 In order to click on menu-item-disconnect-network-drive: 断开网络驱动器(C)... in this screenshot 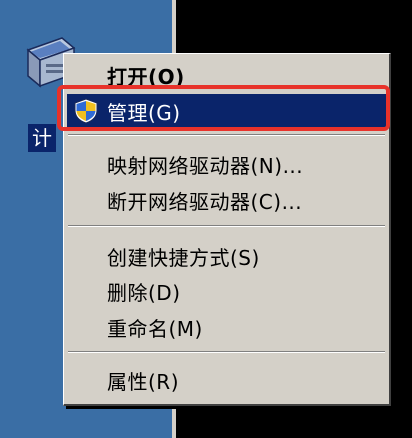, I will do `click(226, 200)`.